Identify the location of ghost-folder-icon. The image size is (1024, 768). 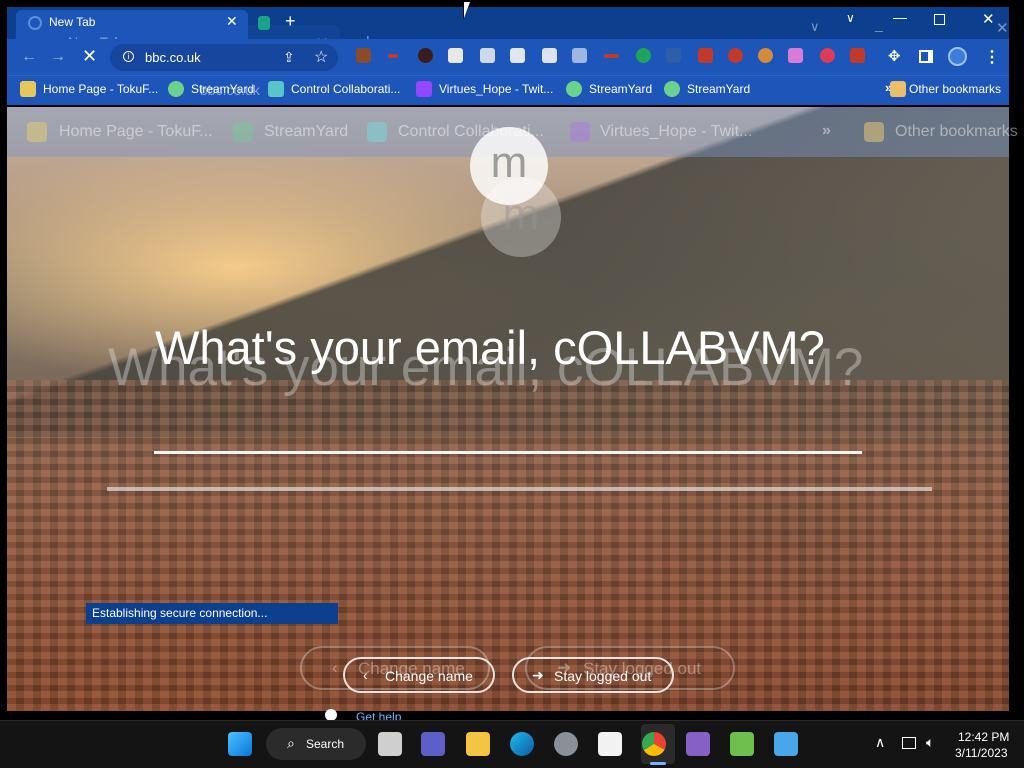
(874, 132).